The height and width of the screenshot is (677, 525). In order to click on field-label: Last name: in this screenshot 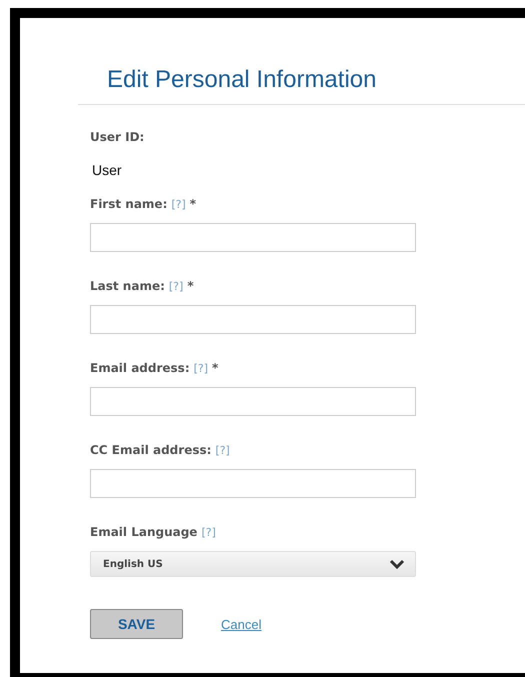, I will do `click(127, 286)`.